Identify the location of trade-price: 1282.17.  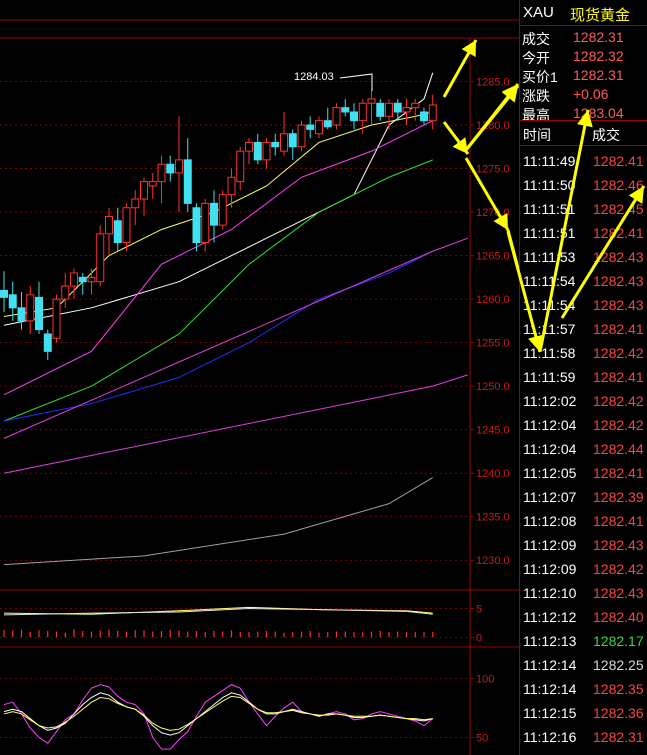
(618, 641).